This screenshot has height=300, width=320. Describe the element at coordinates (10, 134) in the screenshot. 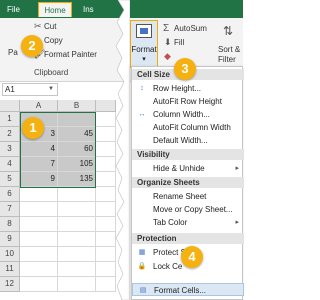

I see `row-header: 2` at that location.